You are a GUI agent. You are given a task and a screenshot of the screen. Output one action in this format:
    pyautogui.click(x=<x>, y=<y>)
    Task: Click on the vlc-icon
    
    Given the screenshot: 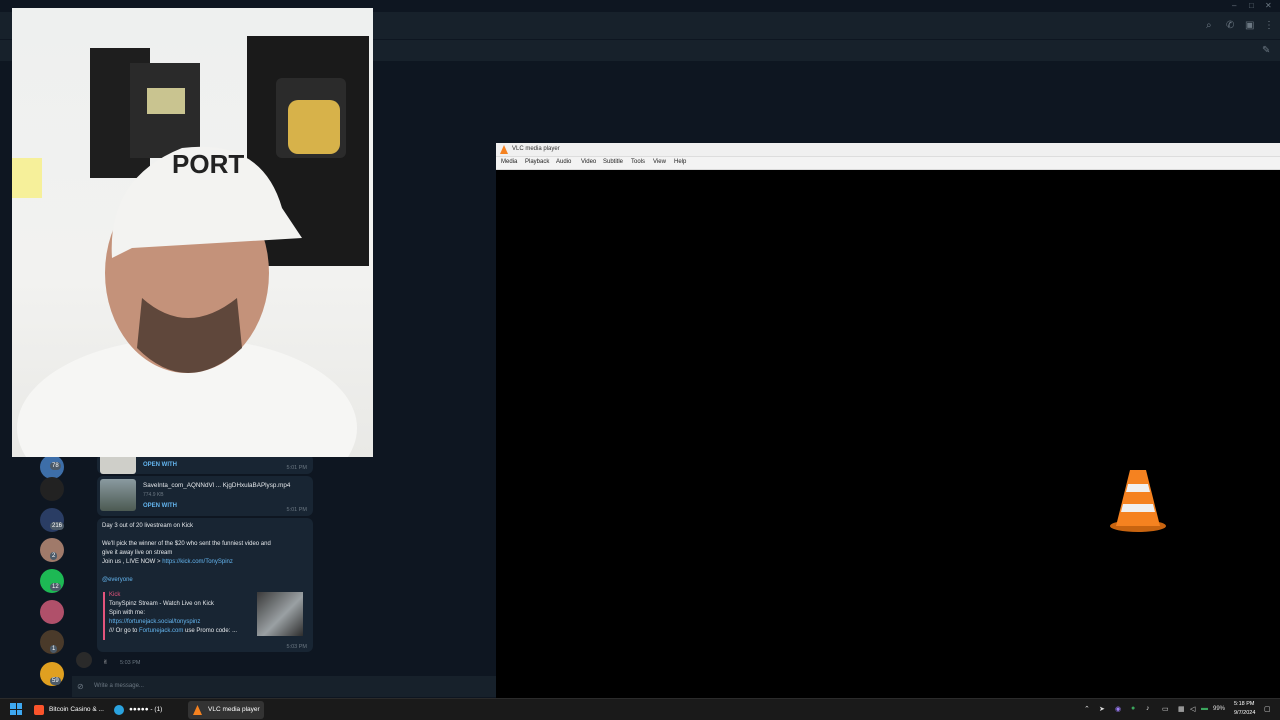 What is the action you would take?
    pyautogui.click(x=197, y=710)
    